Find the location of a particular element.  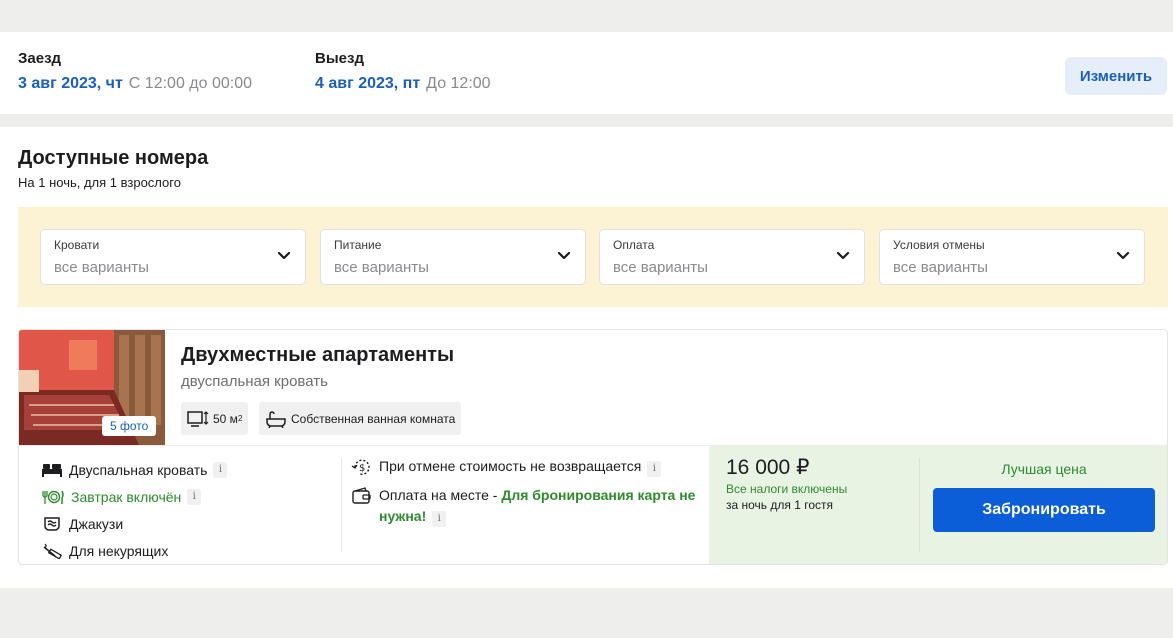

amenity-label: Двуспальная кровать is located at coordinates (138, 469).